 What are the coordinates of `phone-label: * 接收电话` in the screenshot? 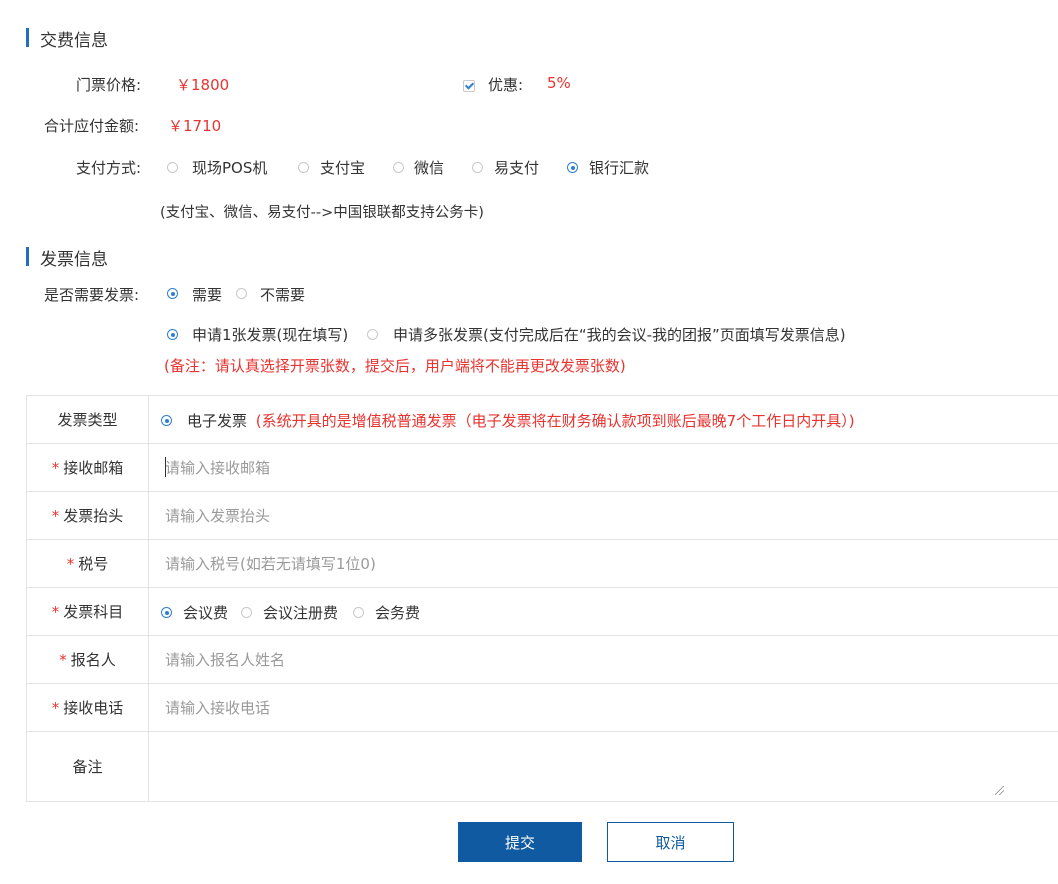 It's located at (88, 707).